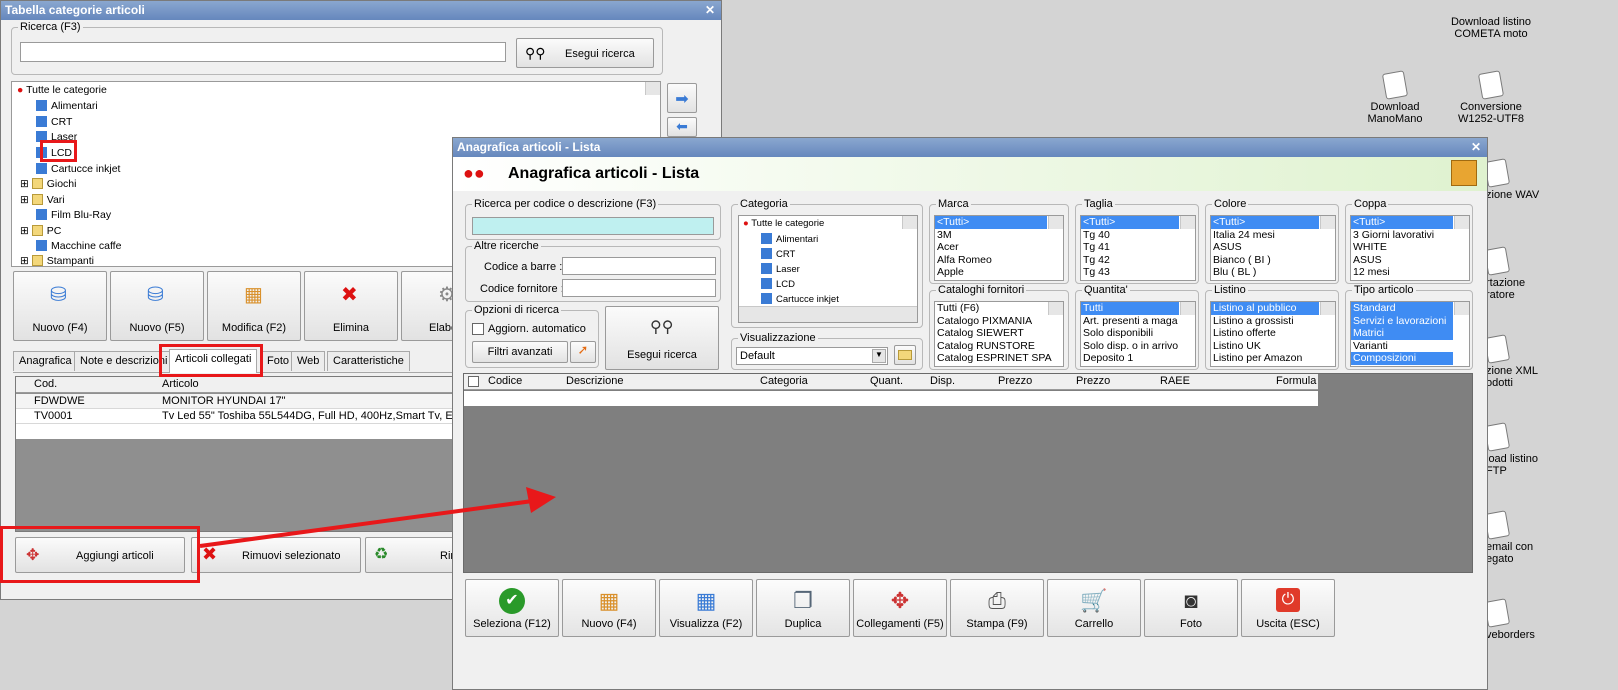 The width and height of the screenshot is (1618, 690). I want to click on annotation-arrow, so click(377, 517).